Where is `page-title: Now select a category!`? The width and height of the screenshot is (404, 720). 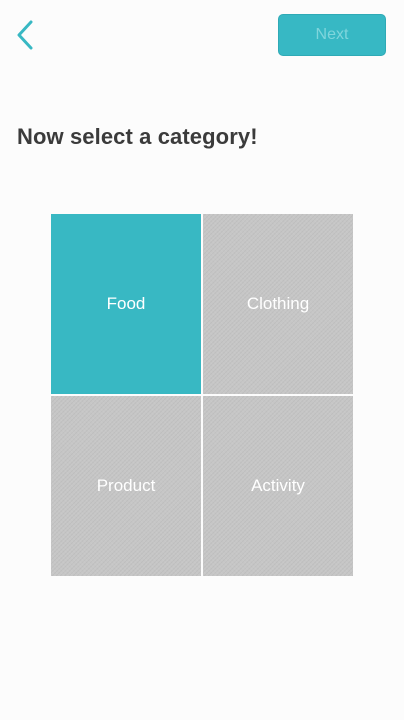 page-title: Now select a category! is located at coordinates (137, 136).